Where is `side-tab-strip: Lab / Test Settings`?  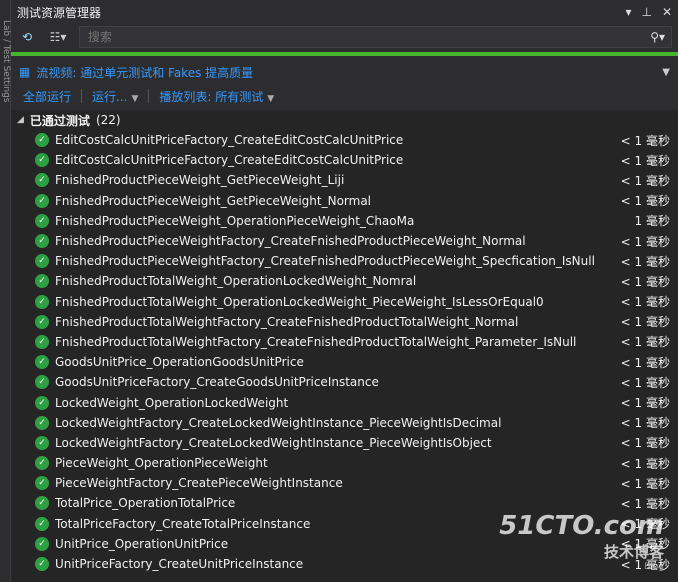
side-tab-strip: Lab / Test Settings is located at coordinates (5, 291).